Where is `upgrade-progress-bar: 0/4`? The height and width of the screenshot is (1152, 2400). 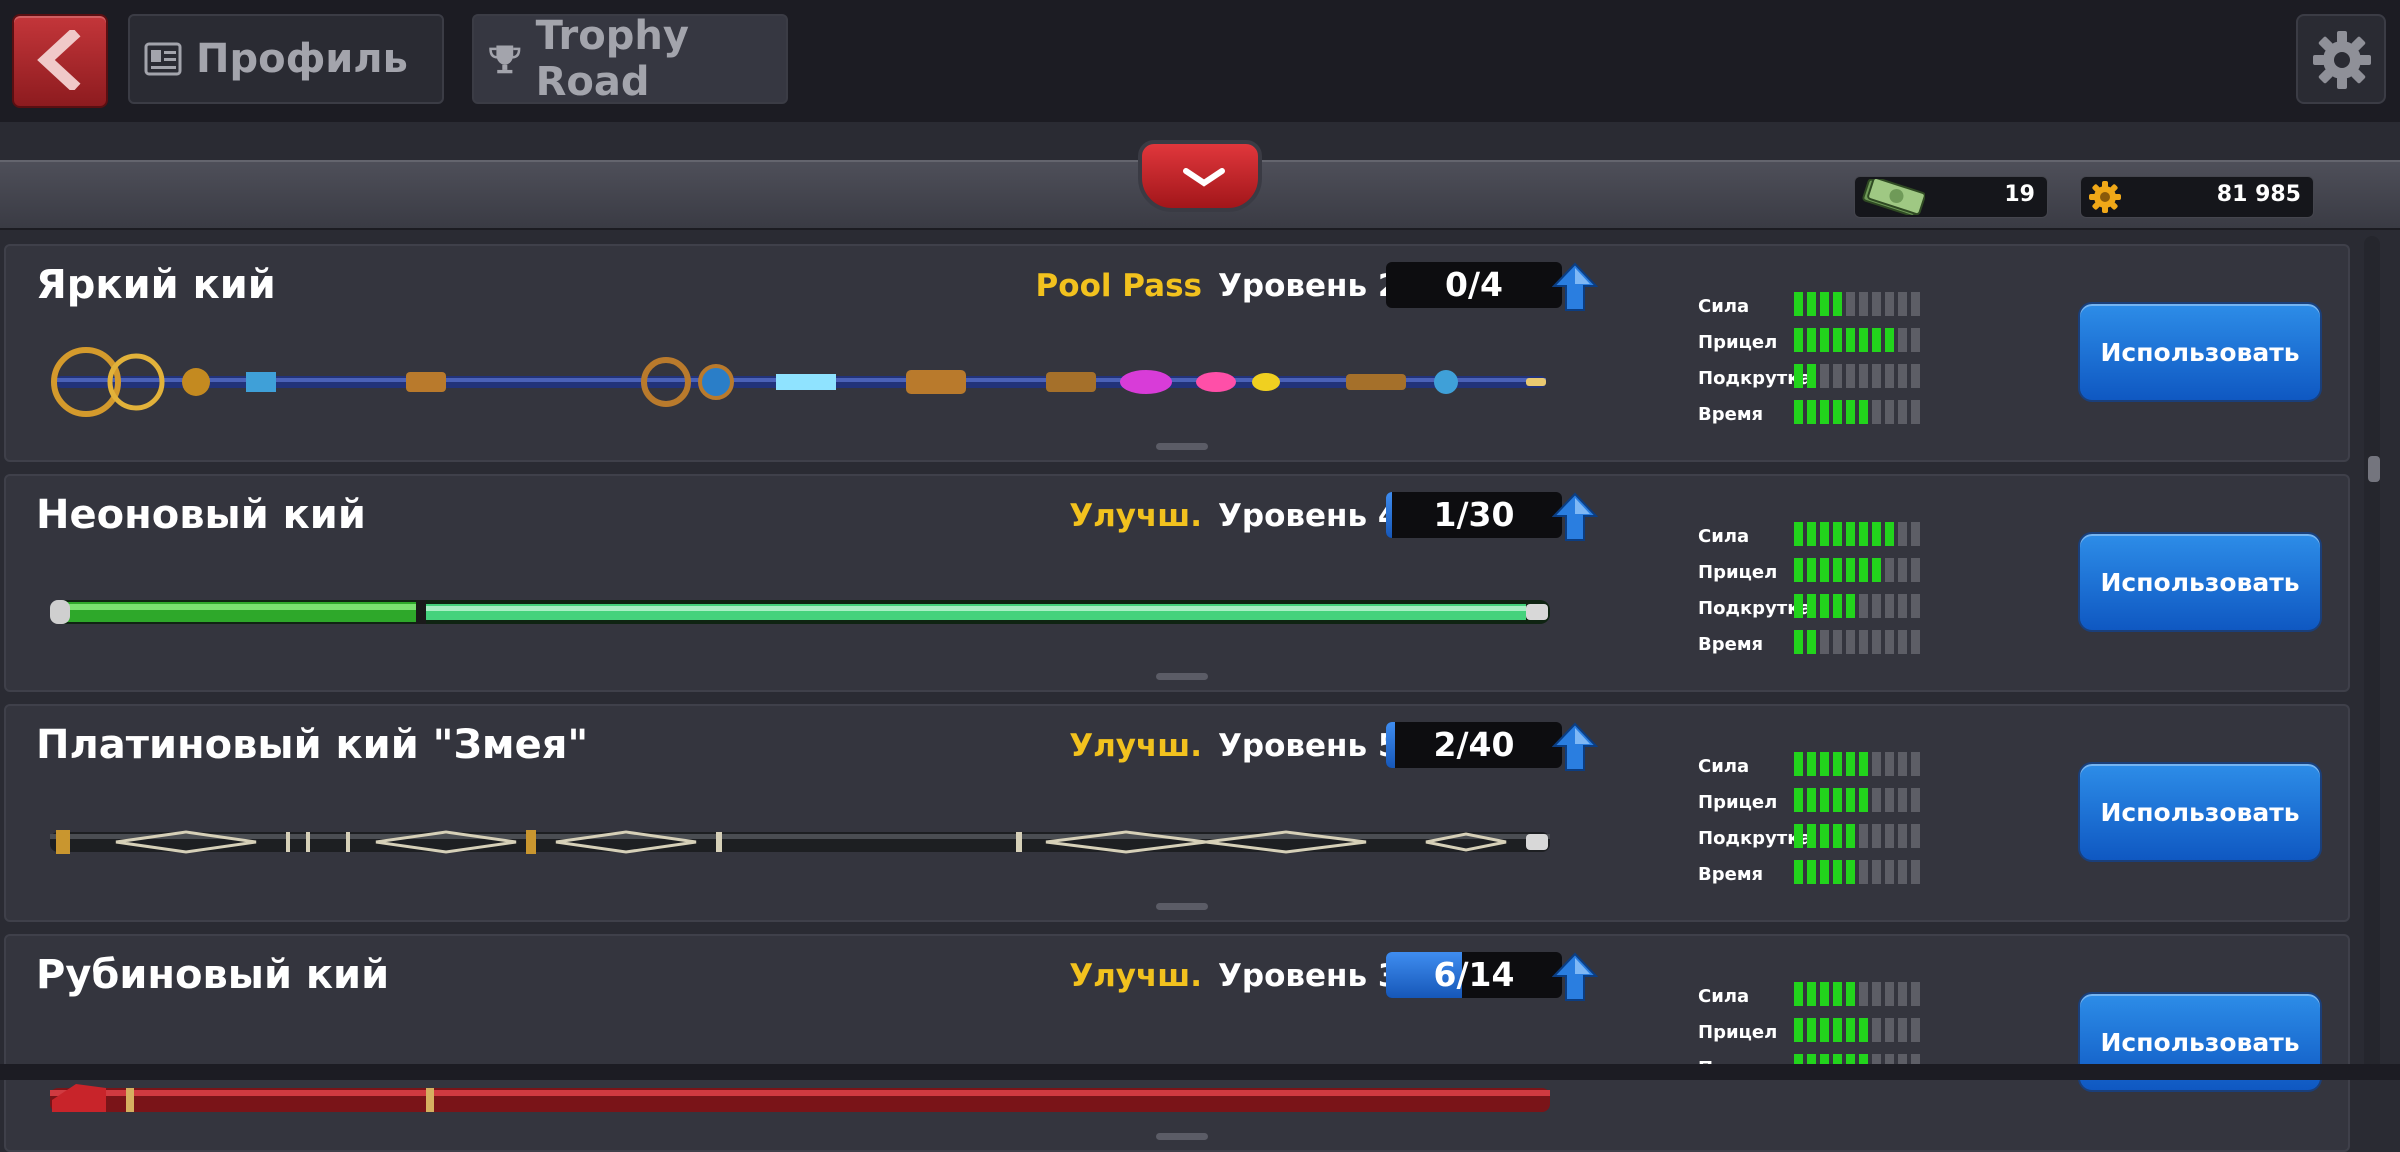 upgrade-progress-bar: 0/4 is located at coordinates (1474, 285).